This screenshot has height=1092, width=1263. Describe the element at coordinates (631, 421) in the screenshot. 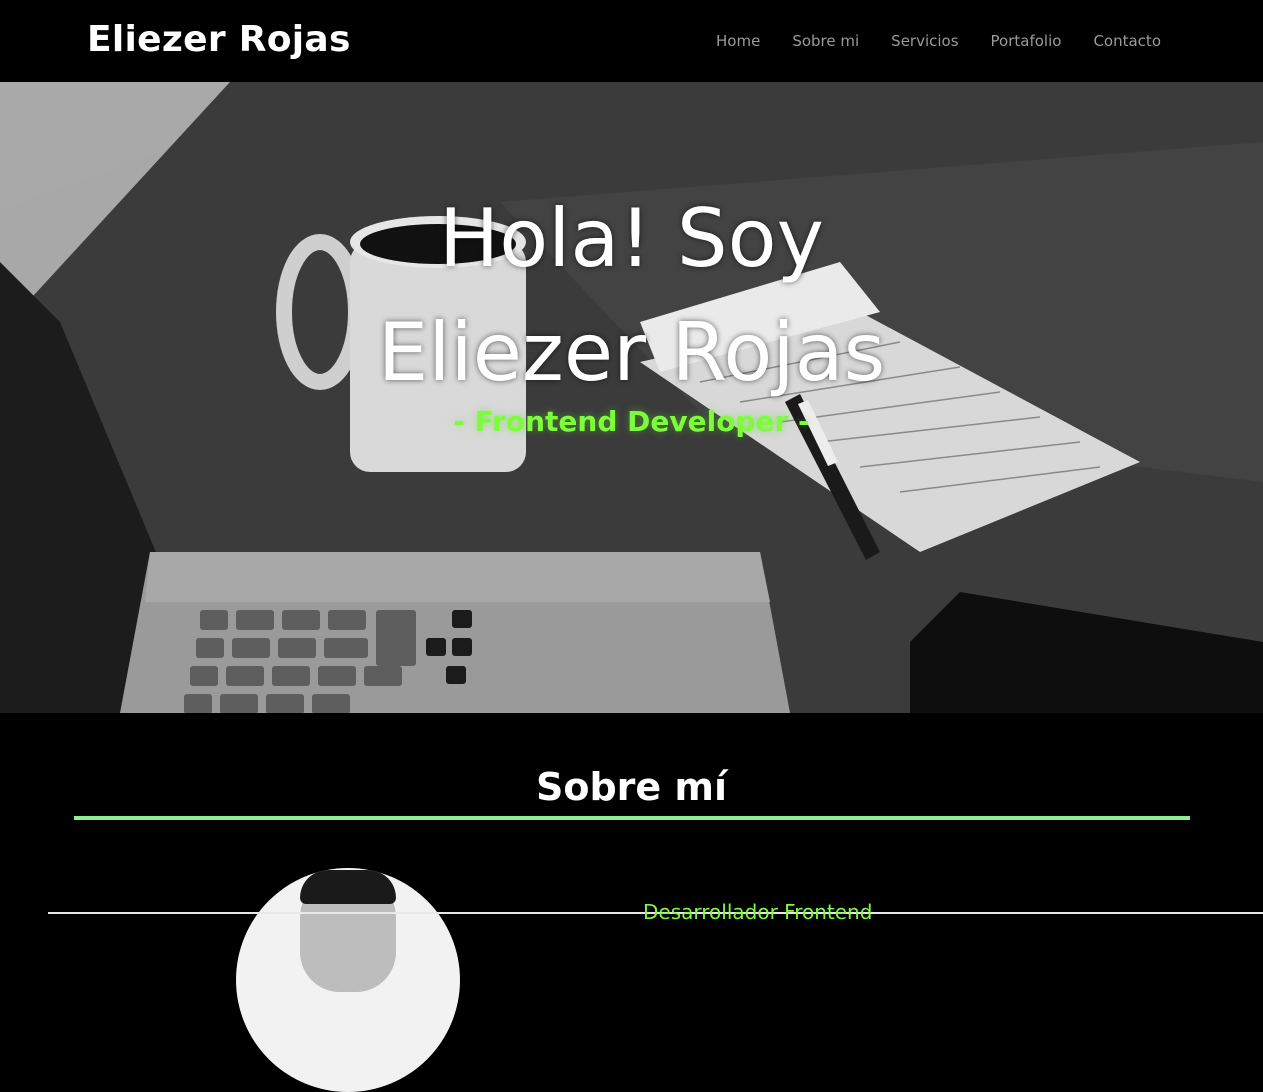

I see `hero-subtitle: - Frontend Developer -` at that location.